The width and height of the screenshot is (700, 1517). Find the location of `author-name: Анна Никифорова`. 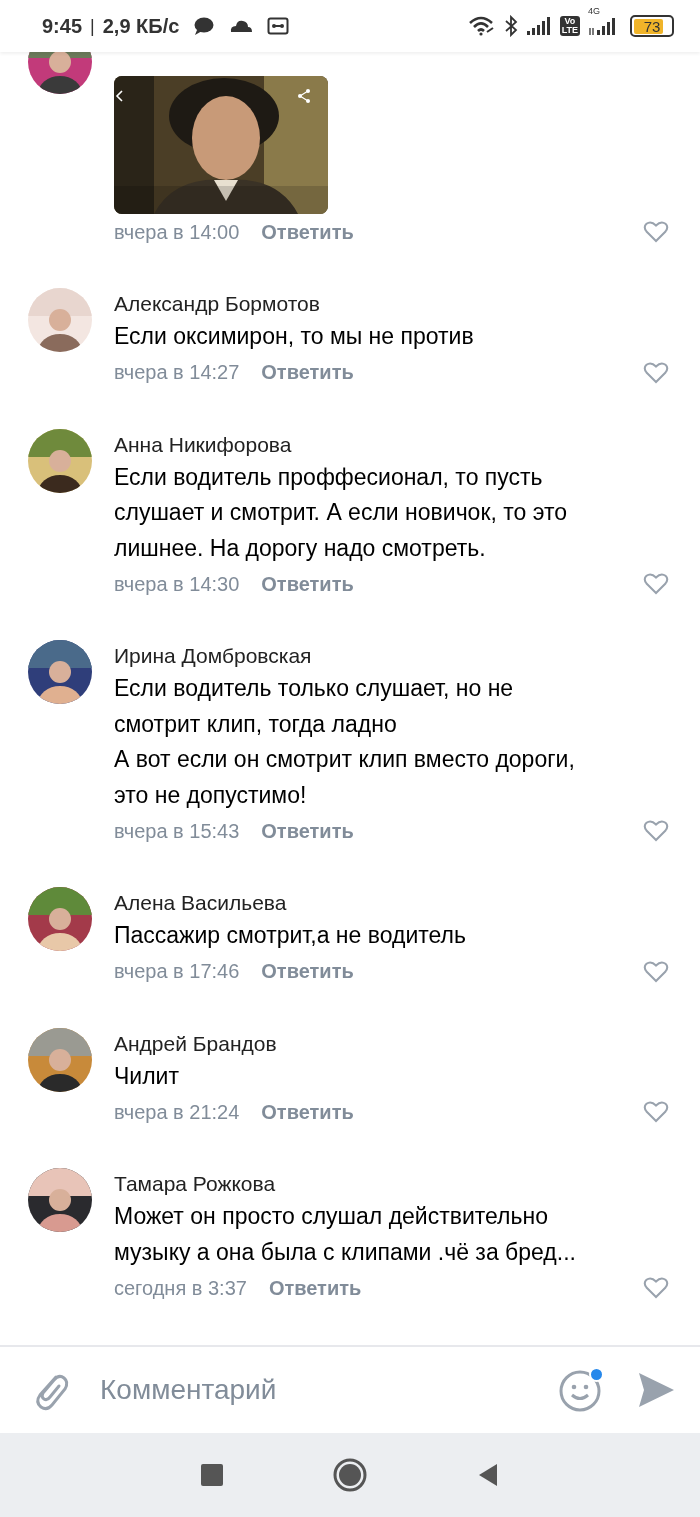

author-name: Анна Никифорова is located at coordinates (395, 444).